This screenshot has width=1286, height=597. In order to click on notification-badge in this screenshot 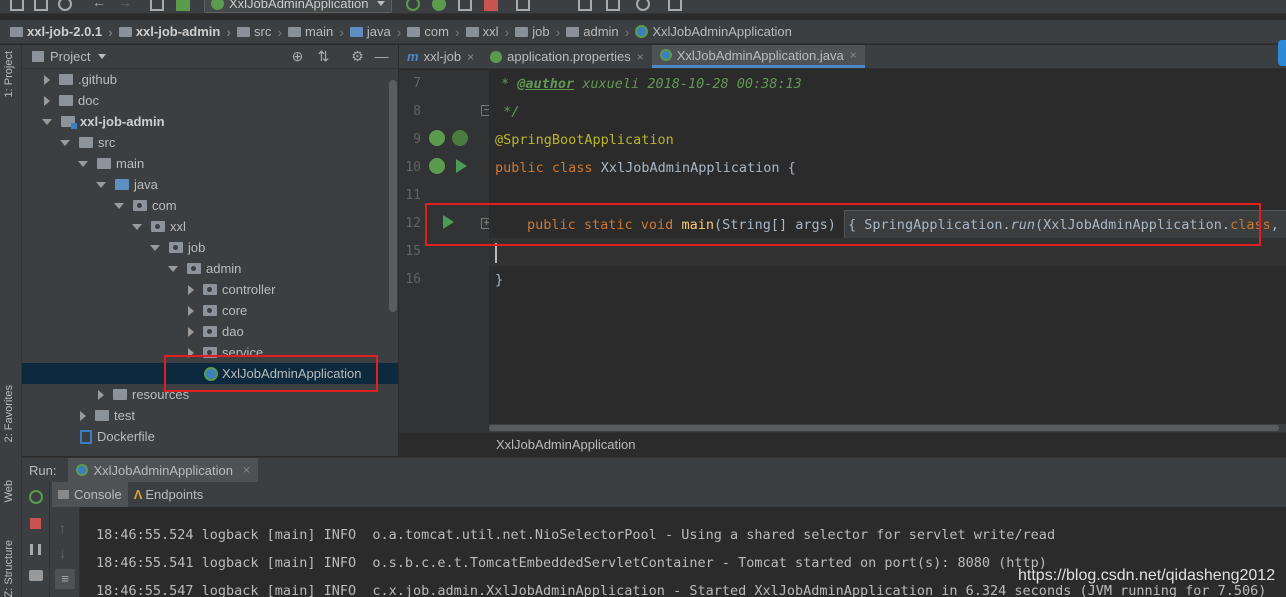, I will do `click(1282, 53)`.